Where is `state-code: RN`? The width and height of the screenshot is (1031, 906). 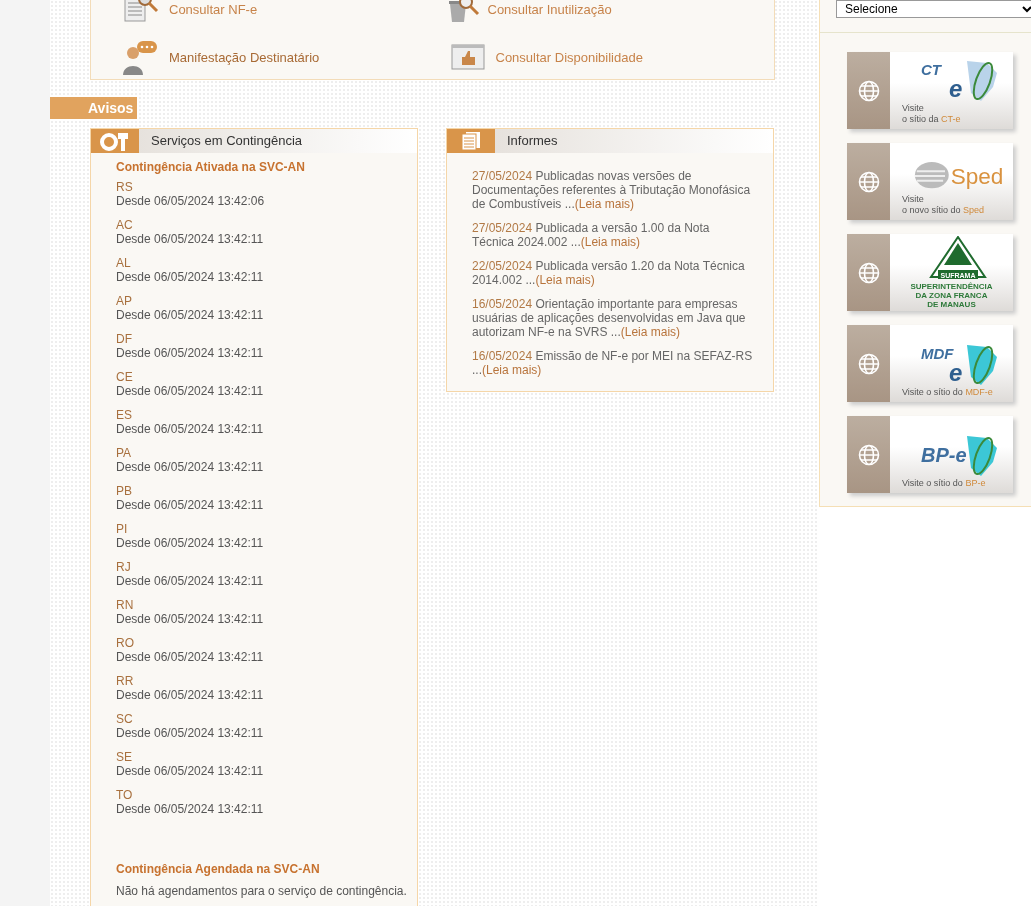 state-code: RN is located at coordinates (125, 605).